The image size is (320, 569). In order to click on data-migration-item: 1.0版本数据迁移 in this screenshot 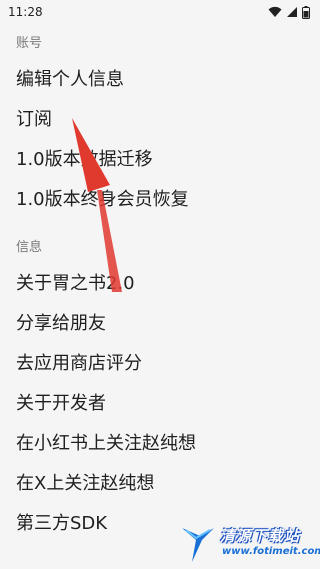, I will do `click(160, 158)`.